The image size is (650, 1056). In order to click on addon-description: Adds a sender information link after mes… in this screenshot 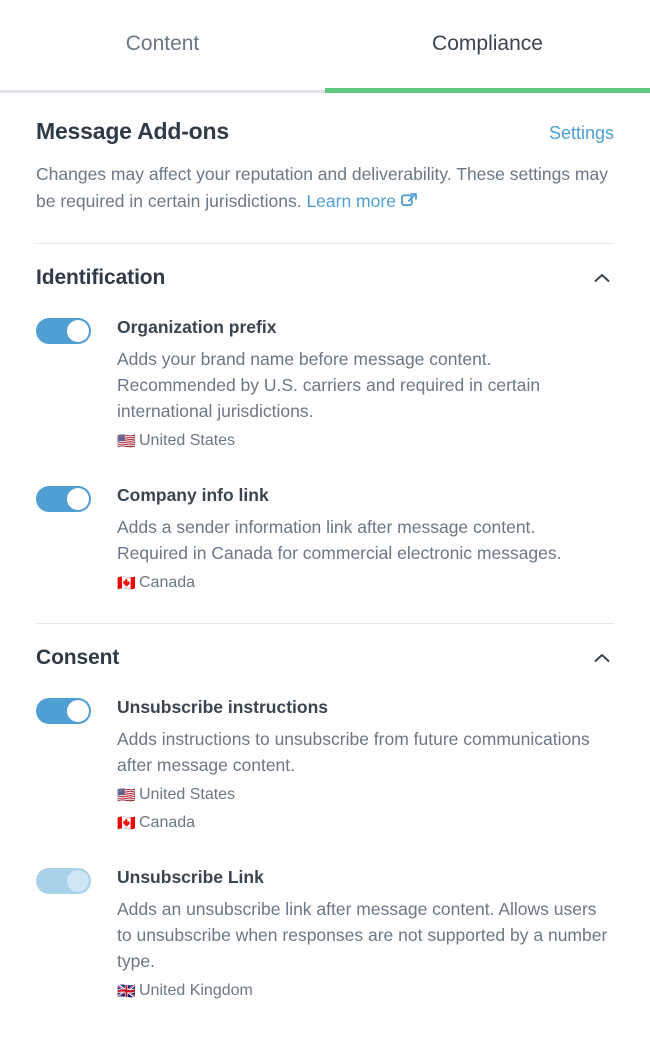, I will do `click(339, 540)`.